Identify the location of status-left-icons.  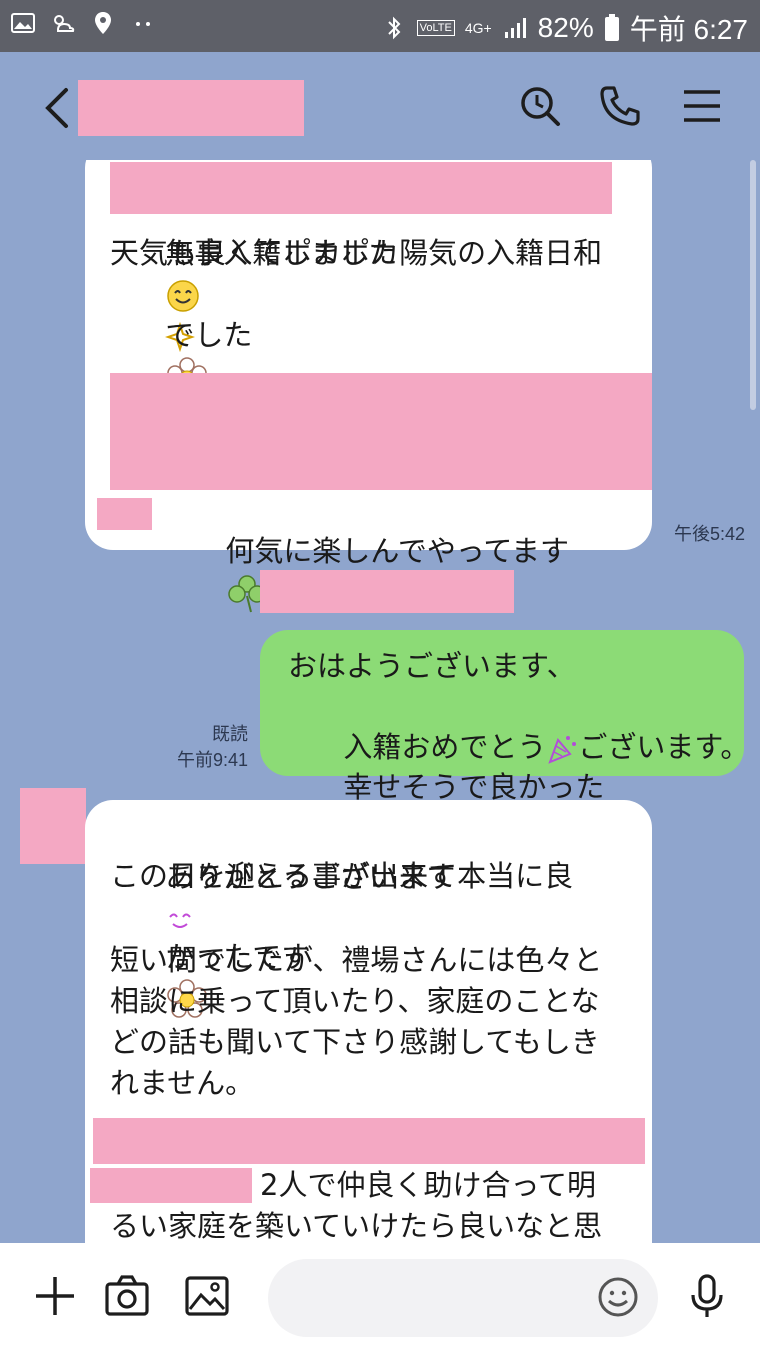
(83, 23).